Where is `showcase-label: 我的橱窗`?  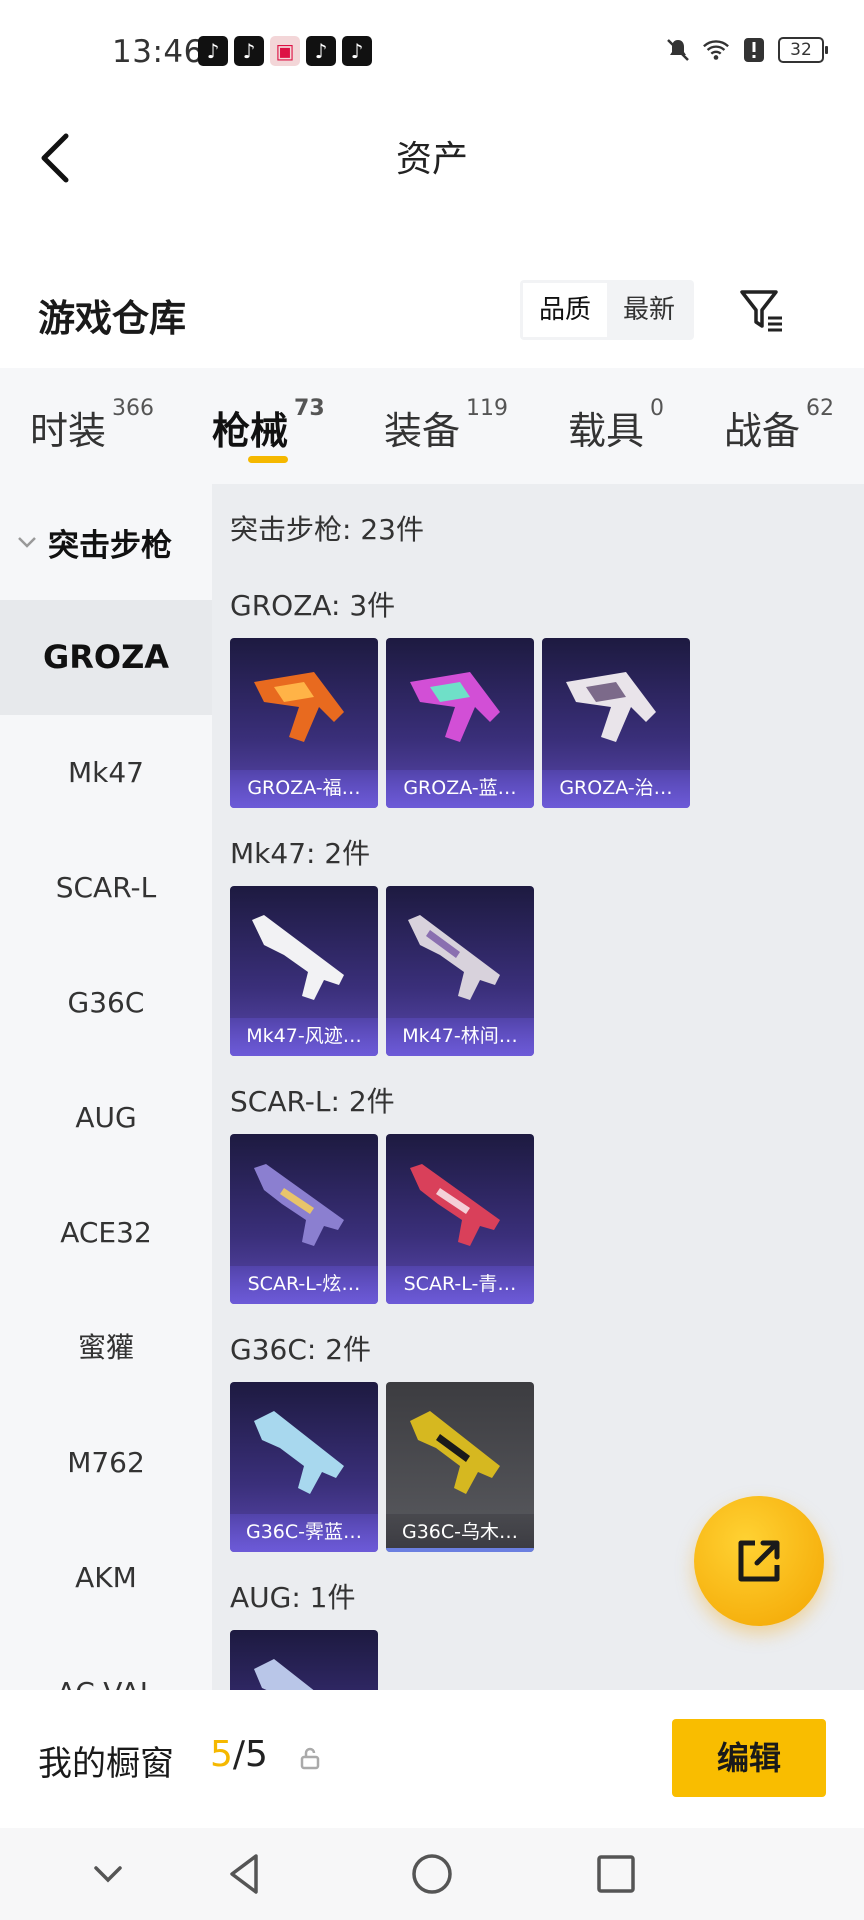
showcase-label: 我的橱窗 is located at coordinates (106, 1764).